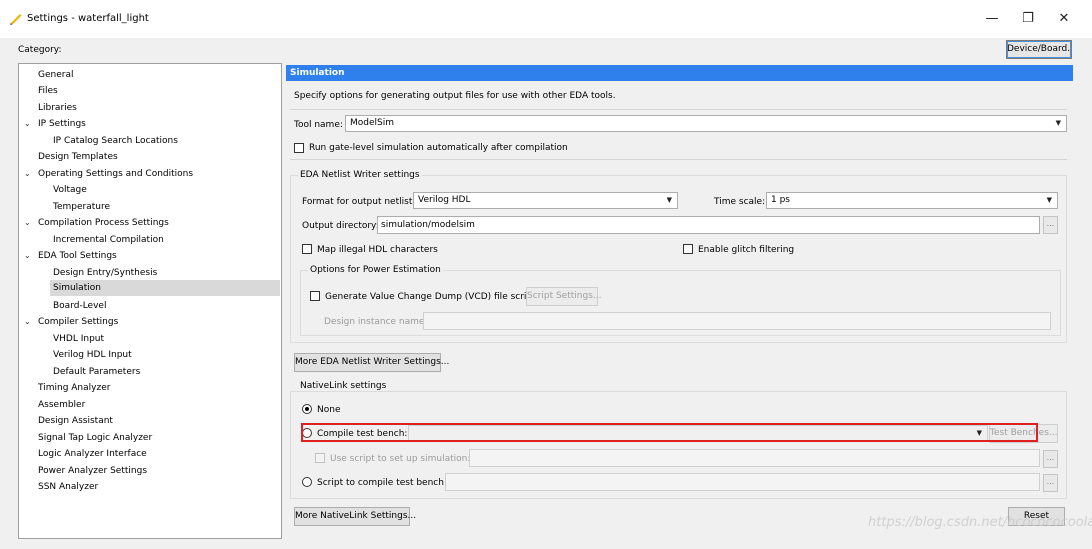 This screenshot has height=549, width=1092. What do you see at coordinates (740, 202) in the screenshot?
I see `time-scale-label: Time scale:` at bounding box center [740, 202].